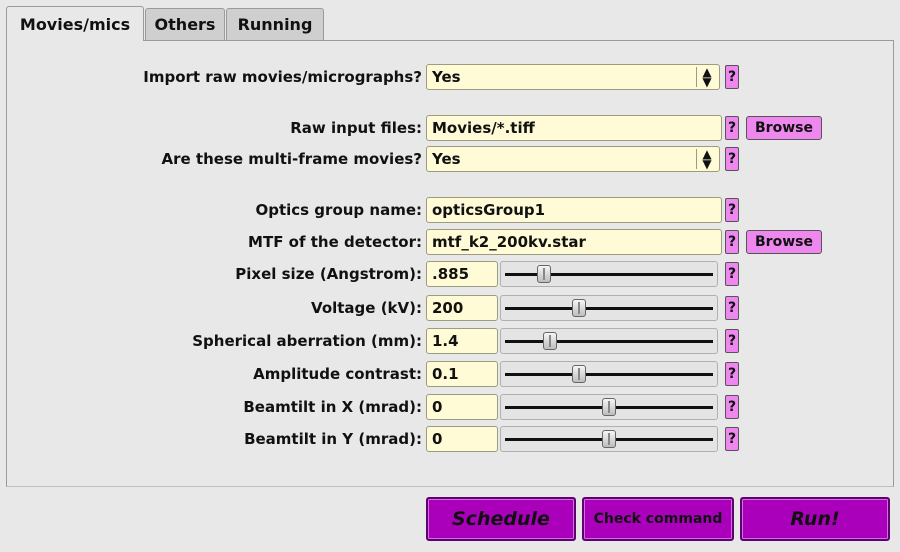 The image size is (900, 552). Describe the element at coordinates (784, 242) in the screenshot. I see `mtf-browse-button: Browse` at that location.